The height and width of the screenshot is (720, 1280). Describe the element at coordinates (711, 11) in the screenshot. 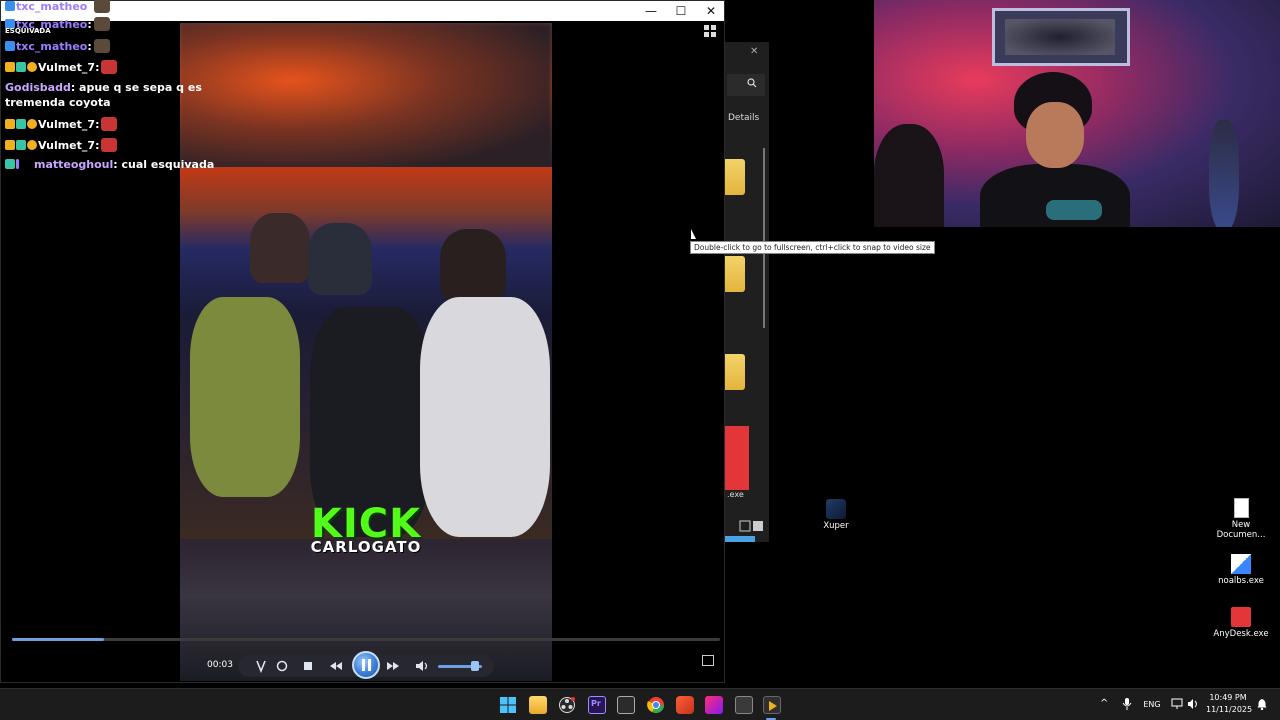

I see `close-button: ✕` at that location.